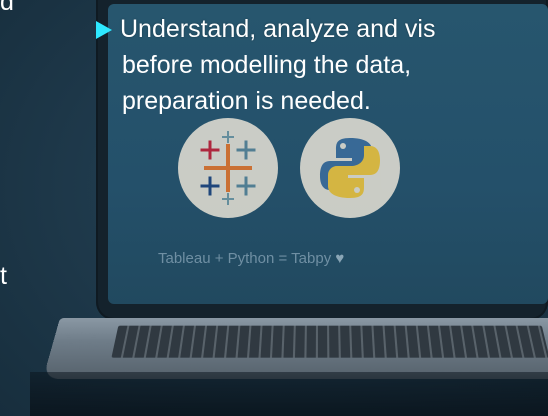 The width and height of the screenshot is (548, 416). I want to click on tabpy-caption-text: Tableau + Python = Tabpy, so click(245, 258).